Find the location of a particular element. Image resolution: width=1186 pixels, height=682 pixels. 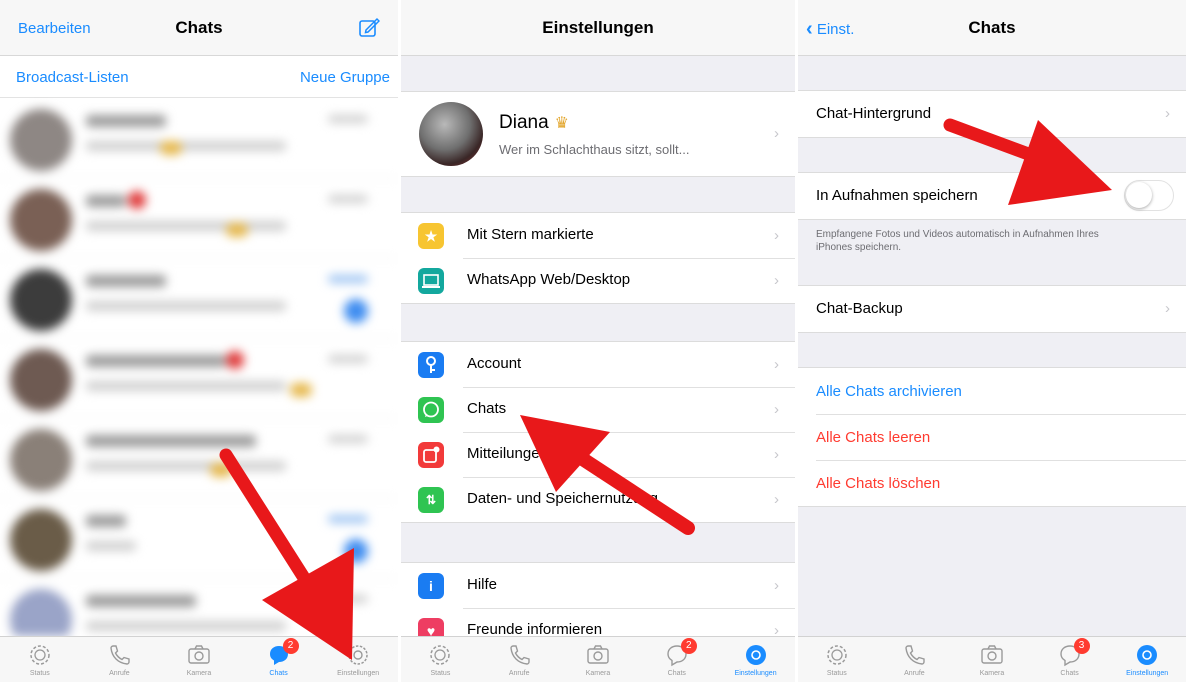

chat-wallpaper-group: Chat-Hintergrund › is located at coordinates (992, 114).